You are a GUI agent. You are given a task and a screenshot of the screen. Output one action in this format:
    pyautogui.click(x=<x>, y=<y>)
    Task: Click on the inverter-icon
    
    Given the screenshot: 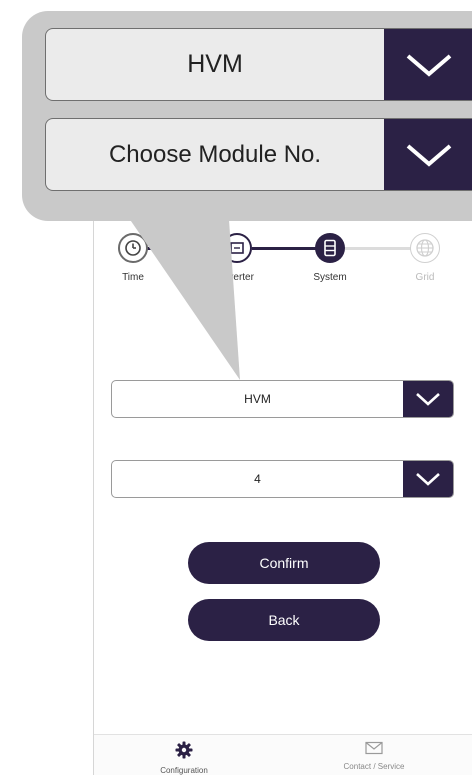 What is the action you would take?
    pyautogui.click(x=237, y=248)
    